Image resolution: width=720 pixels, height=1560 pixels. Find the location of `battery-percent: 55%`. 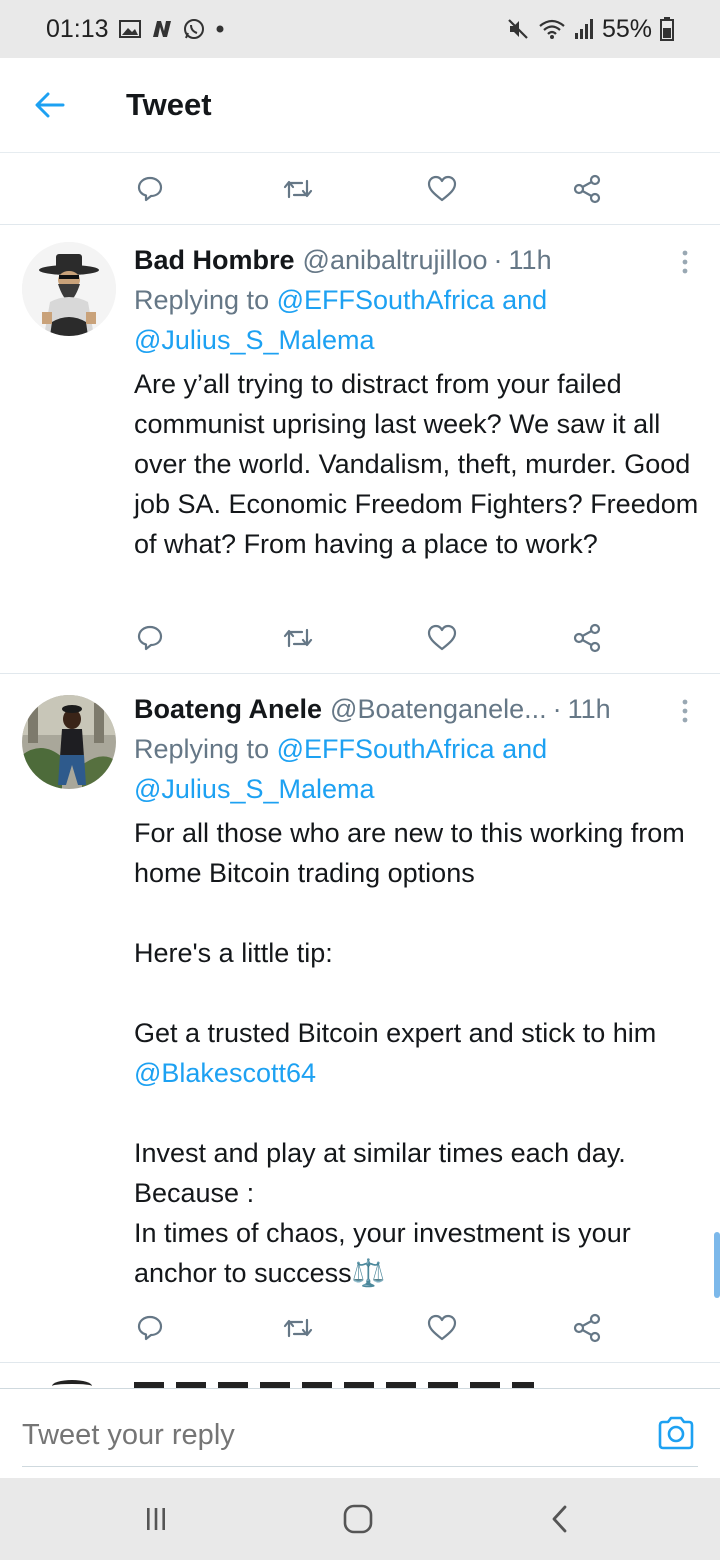

battery-percent: 55% is located at coordinates (626, 28).